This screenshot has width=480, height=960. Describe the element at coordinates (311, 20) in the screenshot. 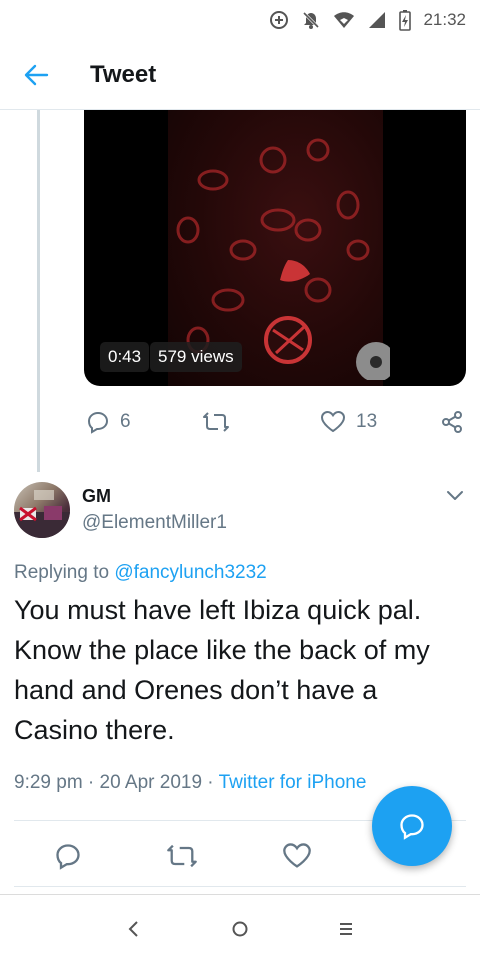

I see `notifications-off-icon` at that location.